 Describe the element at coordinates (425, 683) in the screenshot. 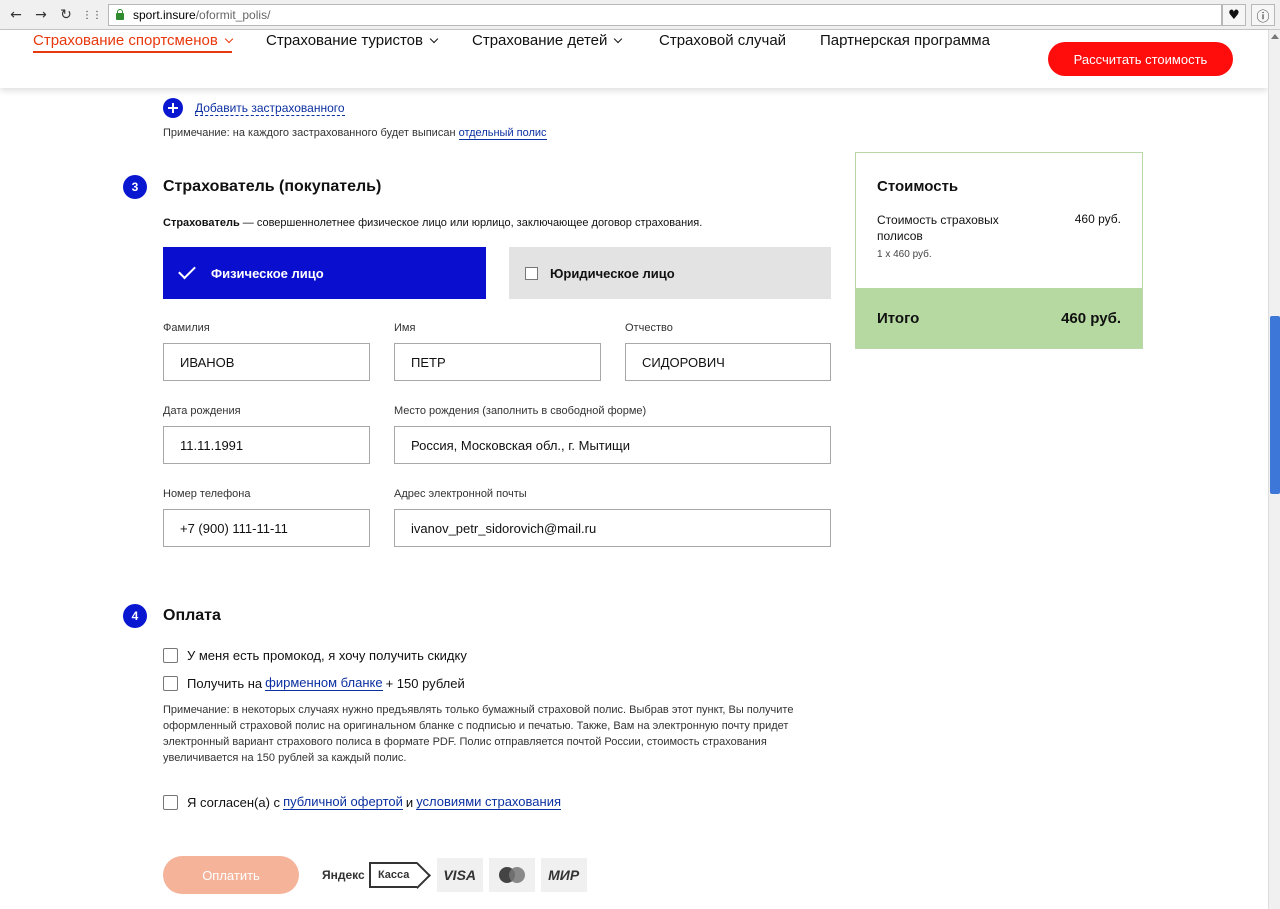

I see `blank-suffix: + 150 рублей` at that location.